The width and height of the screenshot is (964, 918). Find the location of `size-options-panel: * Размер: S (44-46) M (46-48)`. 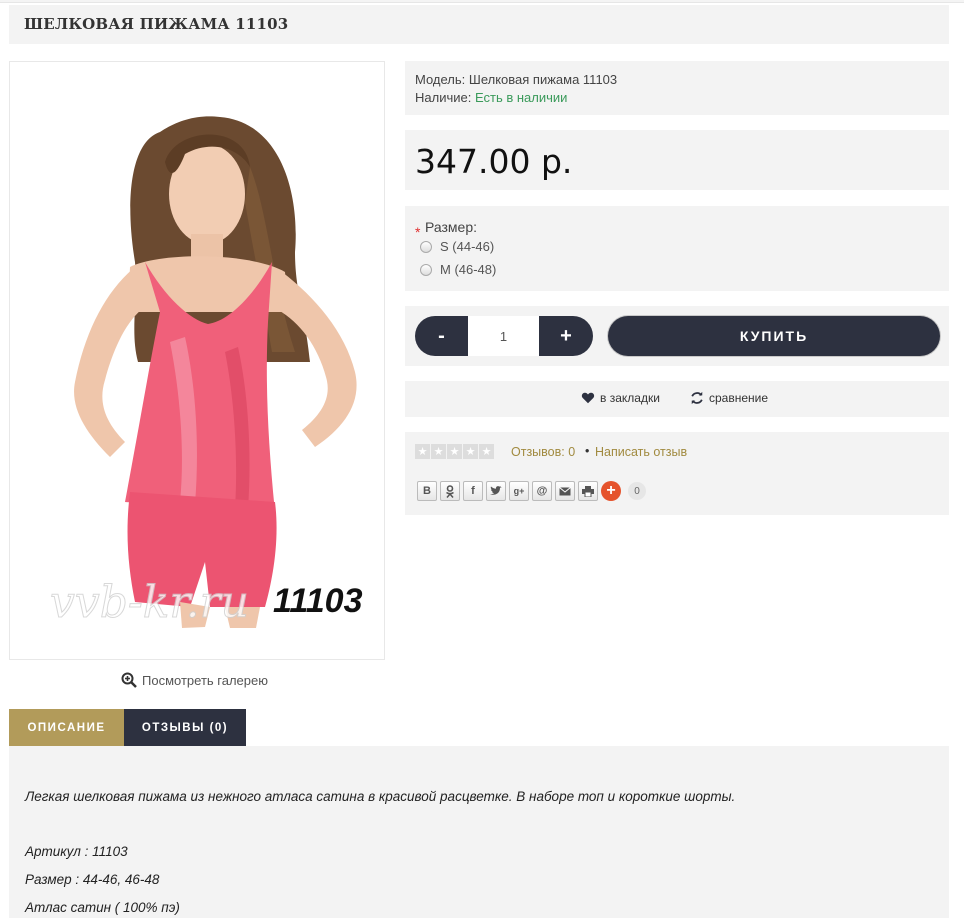

size-options-panel: * Размер: S (44-46) M (46-48) is located at coordinates (677, 248).